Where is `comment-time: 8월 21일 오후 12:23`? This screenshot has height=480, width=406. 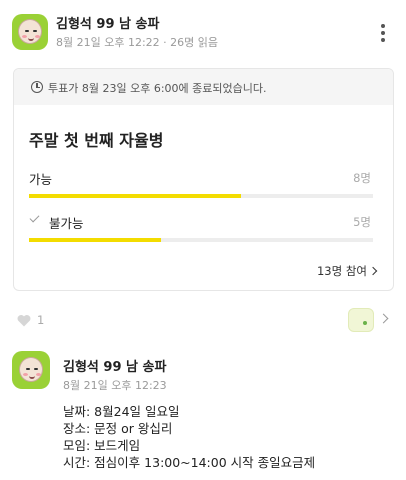 comment-time: 8월 21일 오후 12:23 is located at coordinates (115, 385).